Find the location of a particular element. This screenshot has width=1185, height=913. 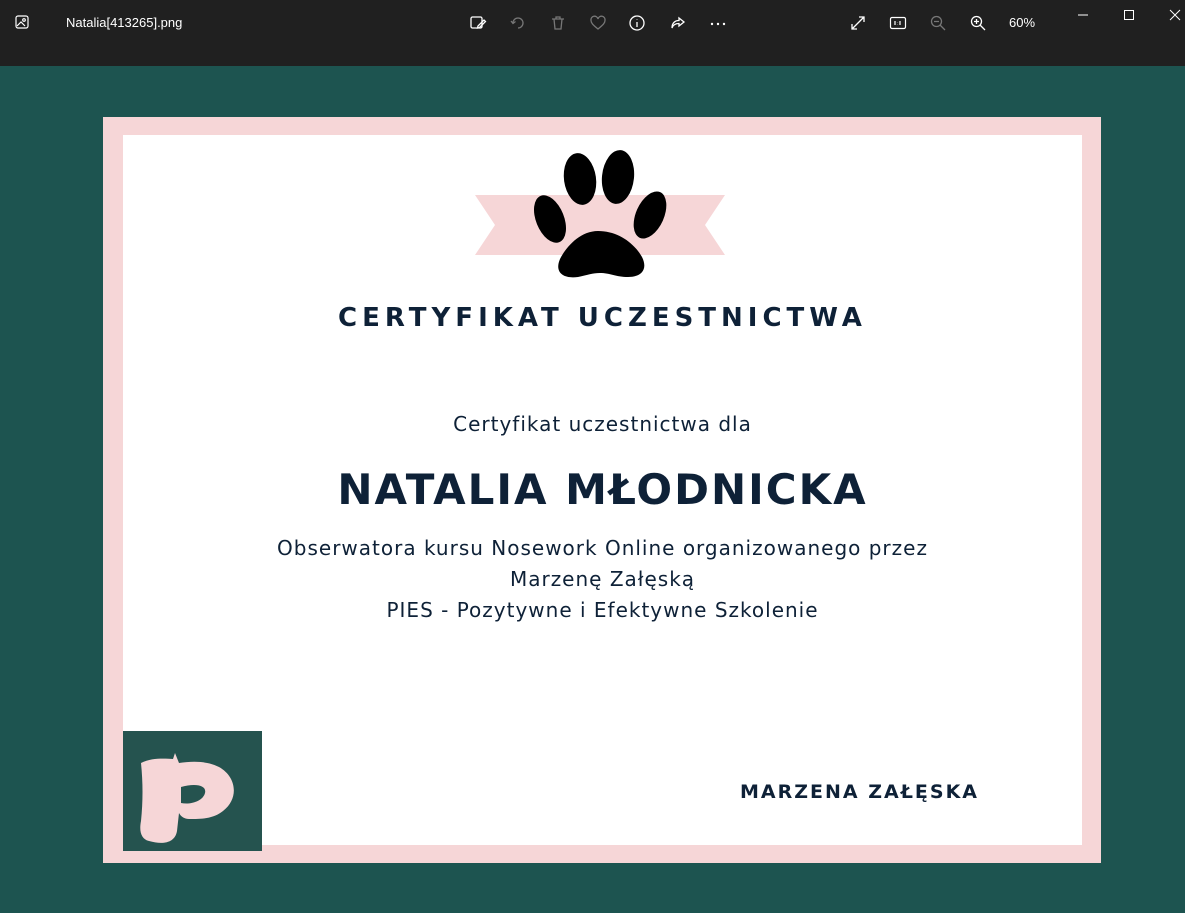

close-button is located at coordinates (1175, 15).